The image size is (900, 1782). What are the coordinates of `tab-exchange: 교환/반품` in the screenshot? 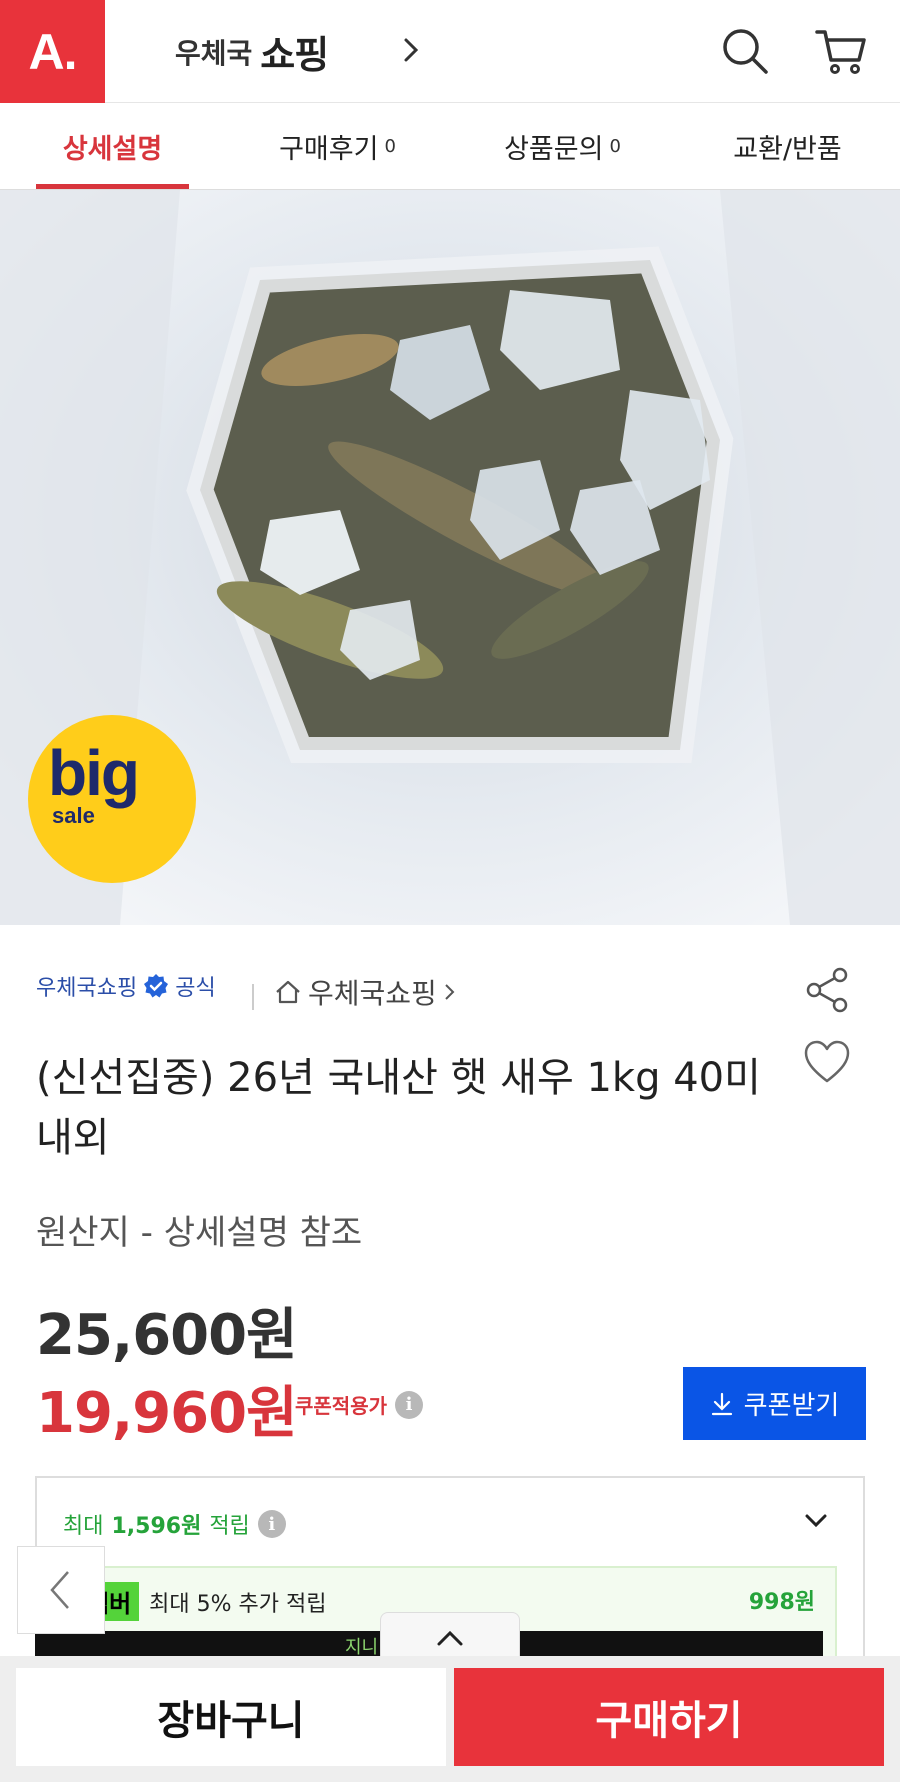 It's located at (787, 146).